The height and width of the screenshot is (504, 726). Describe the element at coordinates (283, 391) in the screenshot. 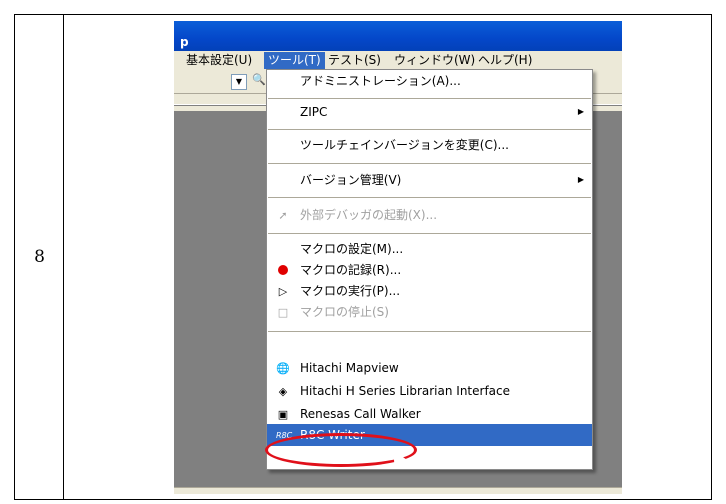

I see `librarian-icon: ◈` at that location.